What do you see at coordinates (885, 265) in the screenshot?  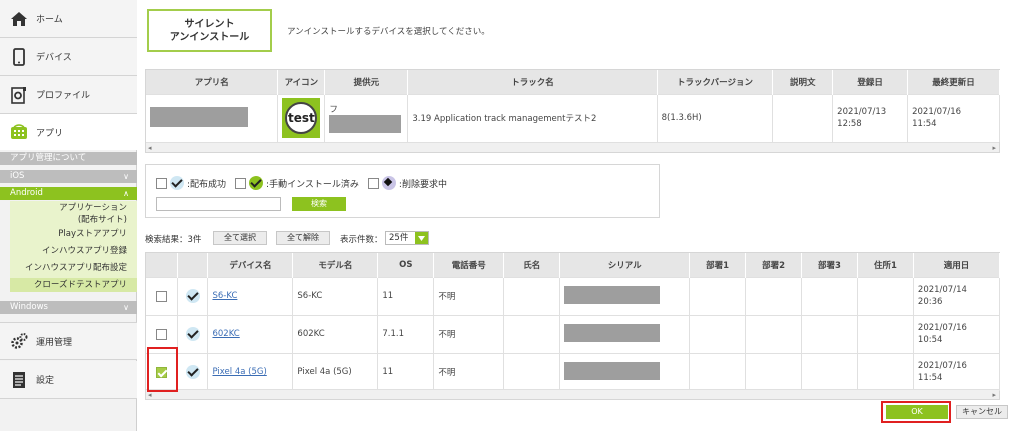 I see `col-address1: 住所1` at bounding box center [885, 265].